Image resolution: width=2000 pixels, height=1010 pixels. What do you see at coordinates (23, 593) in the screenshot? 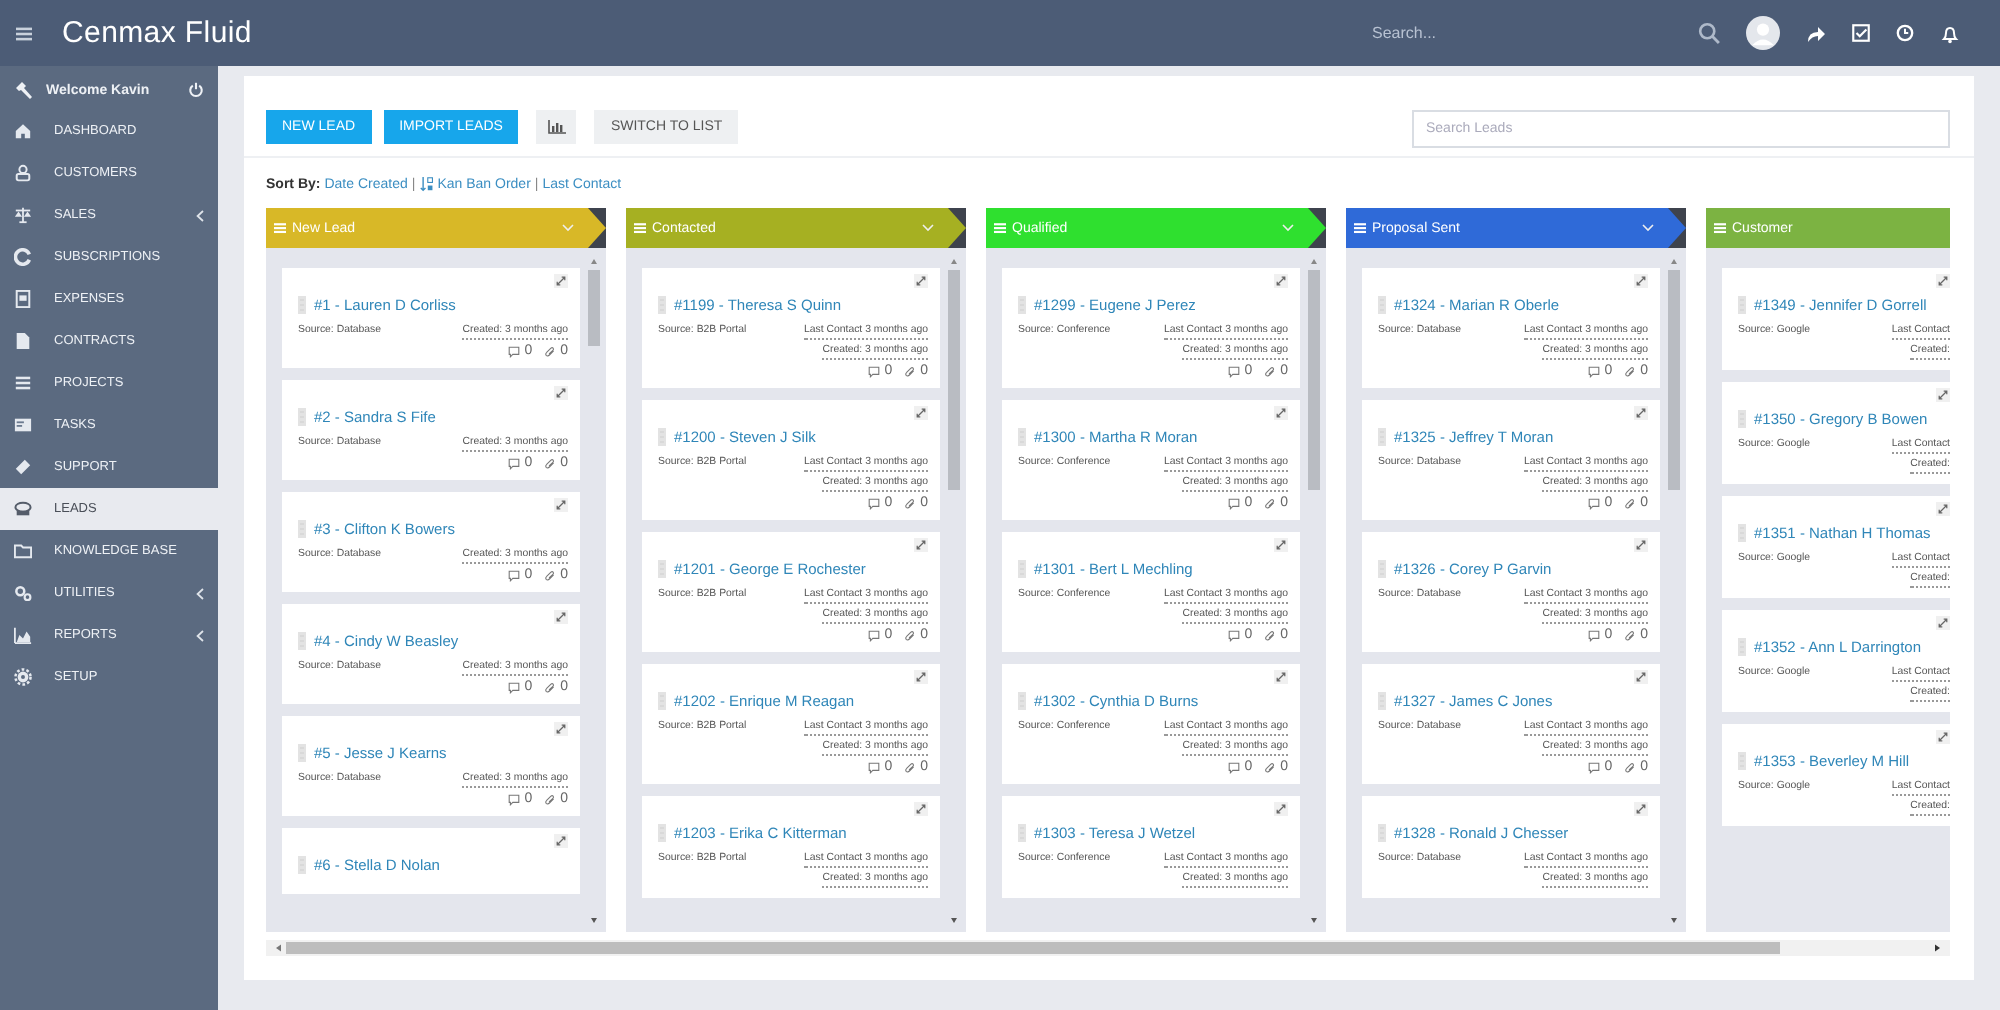
I see `gears-icon` at bounding box center [23, 593].